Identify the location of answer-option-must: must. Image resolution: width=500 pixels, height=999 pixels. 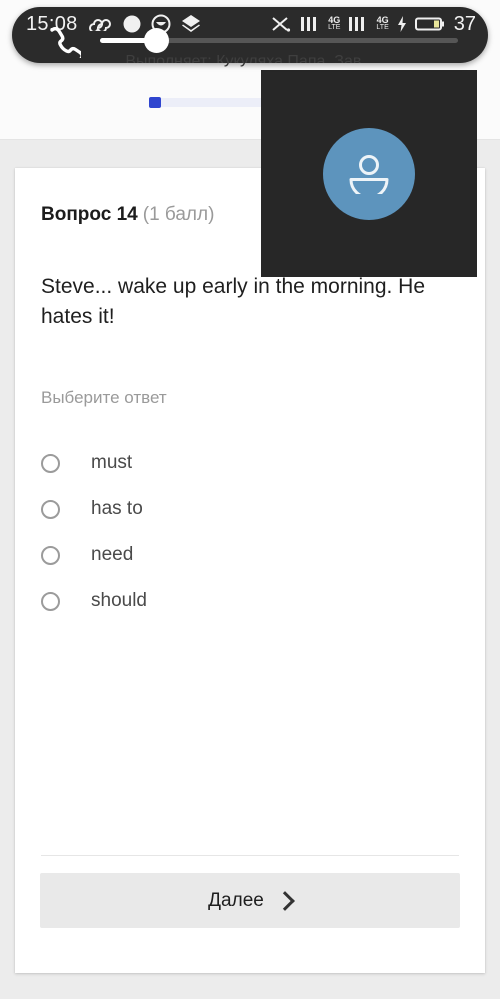
(241, 463).